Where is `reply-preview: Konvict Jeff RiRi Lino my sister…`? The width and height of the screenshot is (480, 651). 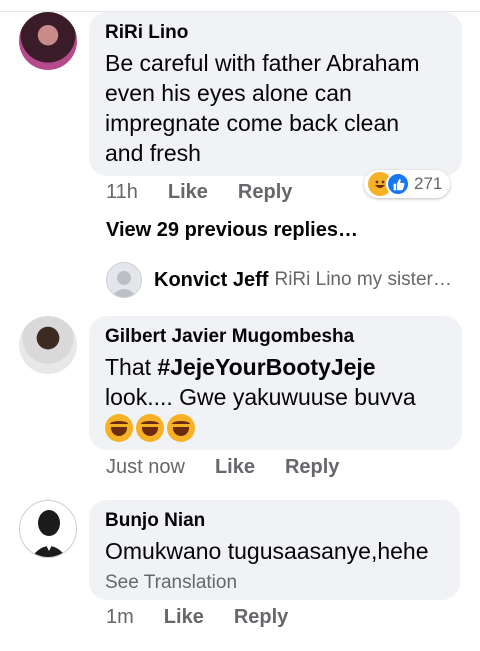
reply-preview: Konvict Jeff RiRi Lino my sister… is located at coordinates (279, 280).